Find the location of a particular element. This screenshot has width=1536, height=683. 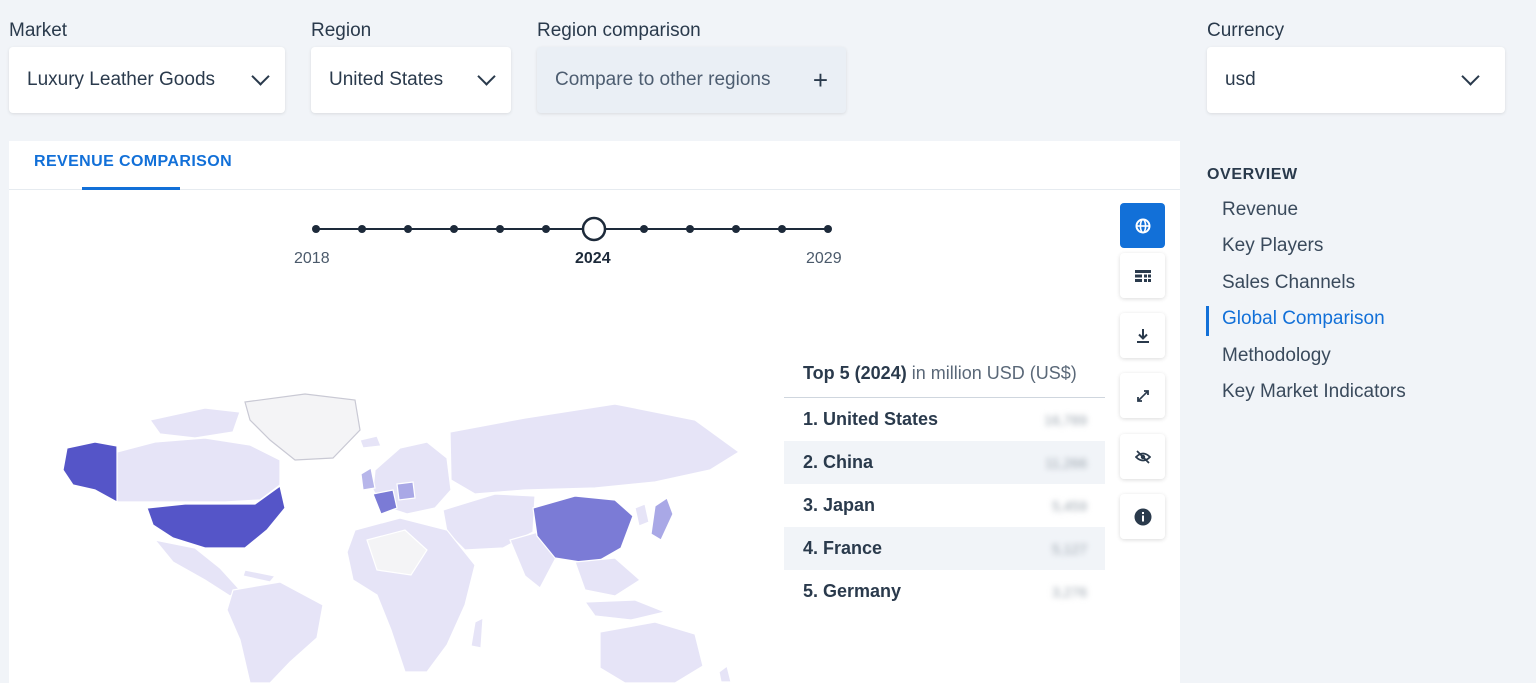

timeline-handle is located at coordinates (594, 229).